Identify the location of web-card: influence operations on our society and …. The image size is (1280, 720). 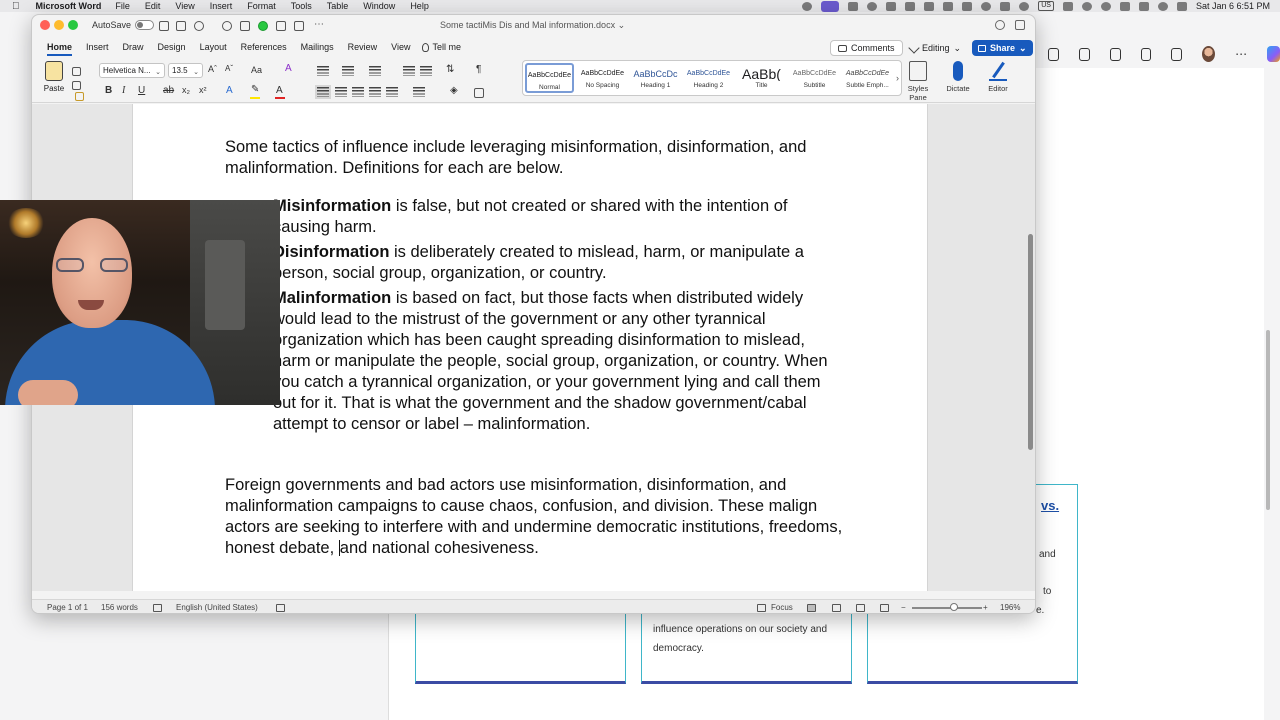
(746, 648).